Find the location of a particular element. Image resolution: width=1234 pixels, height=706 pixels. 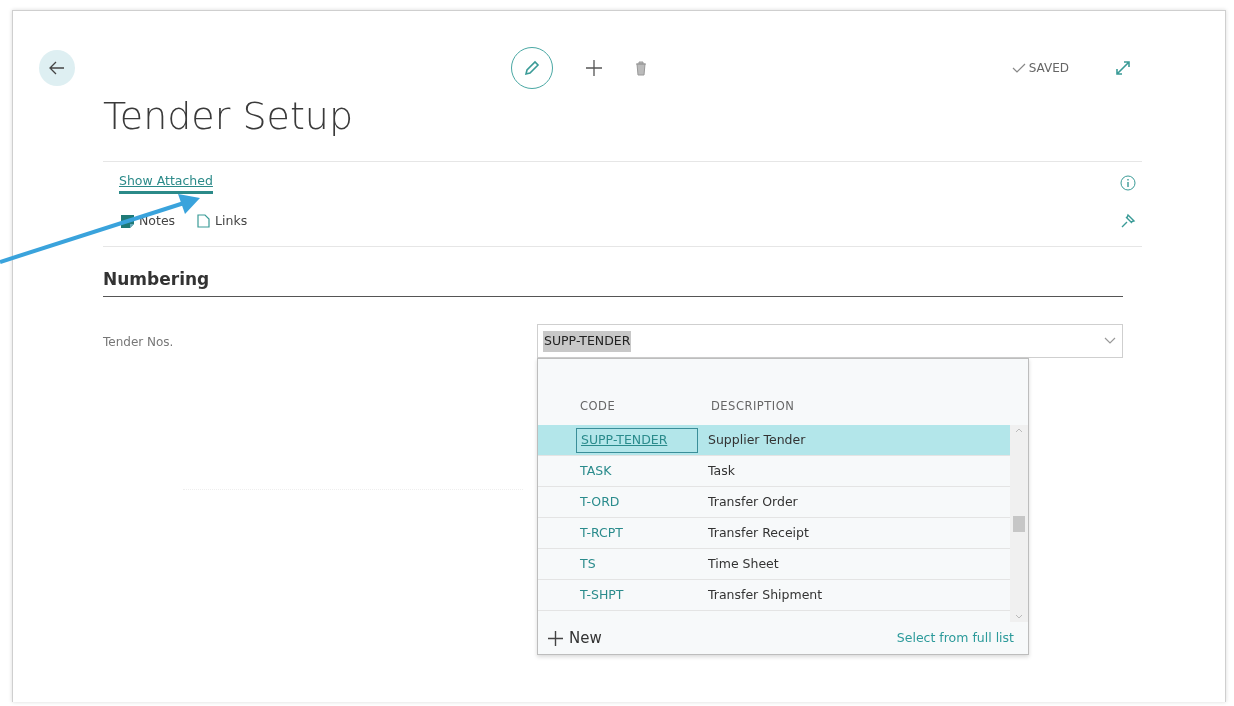

lookup-row: T-ORD Transfer Order is located at coordinates (774, 503).